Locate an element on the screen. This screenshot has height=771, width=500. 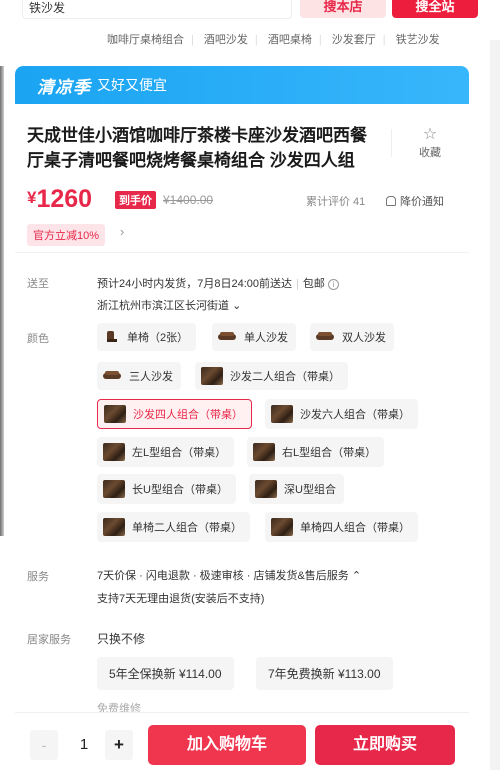
bell-icon is located at coordinates (391, 201).